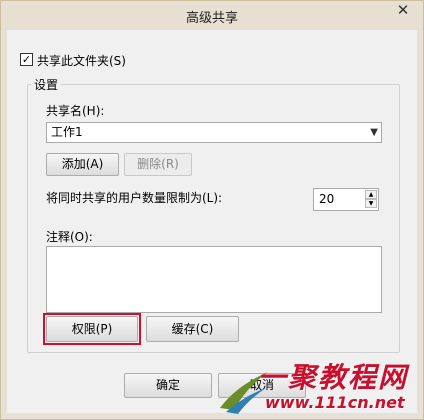 Image resolution: width=424 pixels, height=420 pixels. Describe the element at coordinates (335, 402) in the screenshot. I see `watermark-url: www.111cn.net` at that location.